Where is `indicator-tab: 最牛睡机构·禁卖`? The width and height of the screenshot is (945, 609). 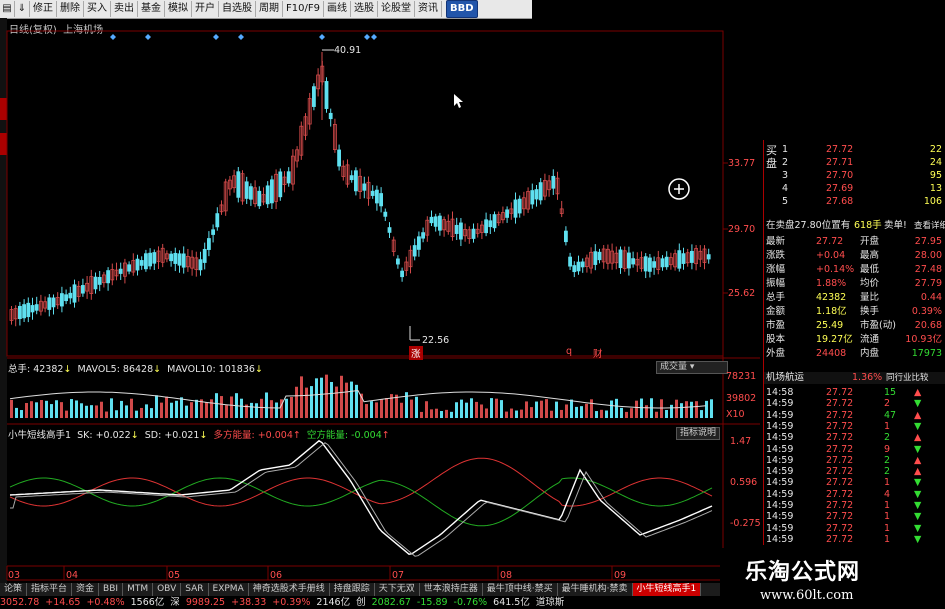 indicator-tab: 最牛睡机构·禁卖 is located at coordinates (595, 589).